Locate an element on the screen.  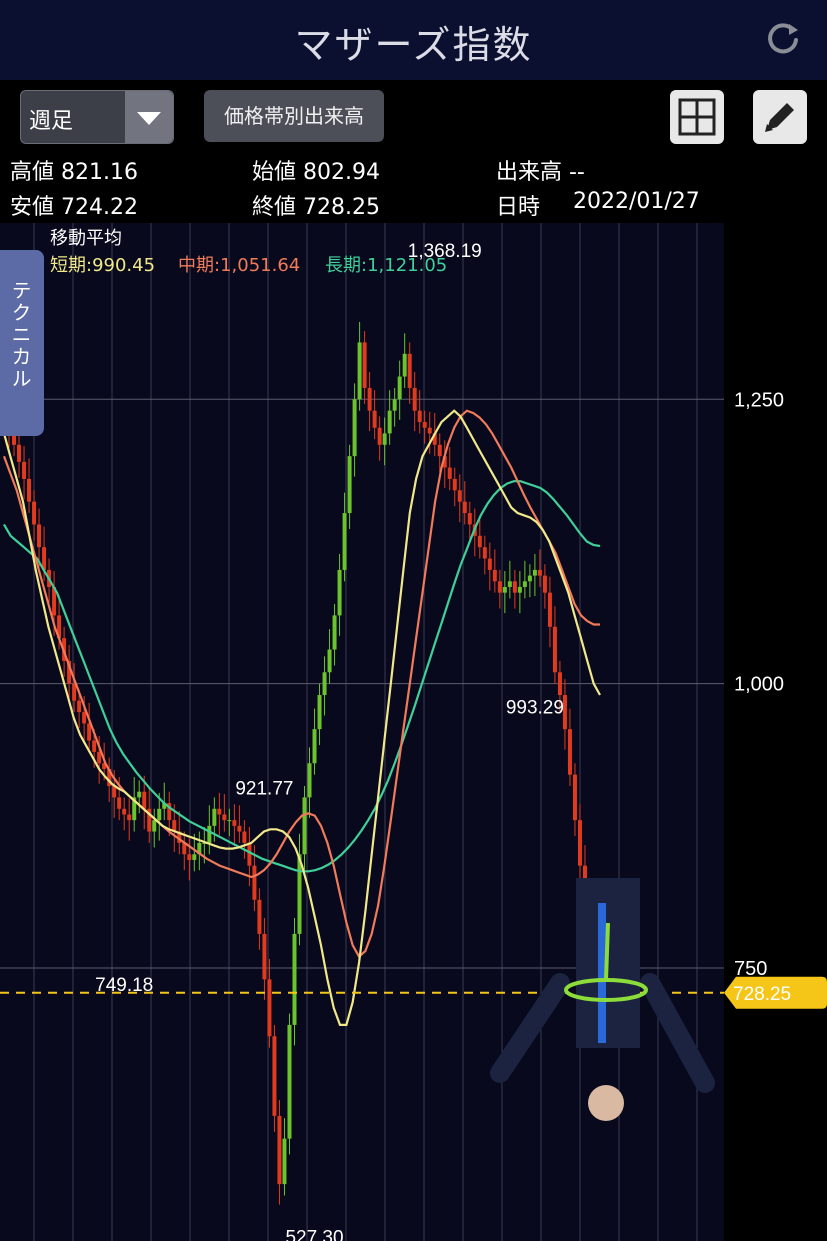
legend-title: 移動平均 is located at coordinates (86, 238).